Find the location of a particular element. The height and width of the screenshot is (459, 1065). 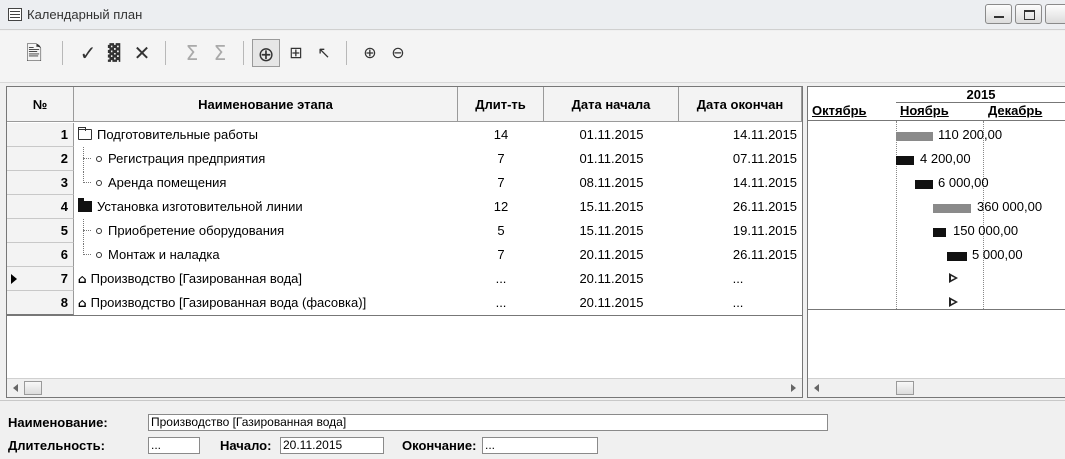

stage-name: Подготовительные работы is located at coordinates (177, 134).